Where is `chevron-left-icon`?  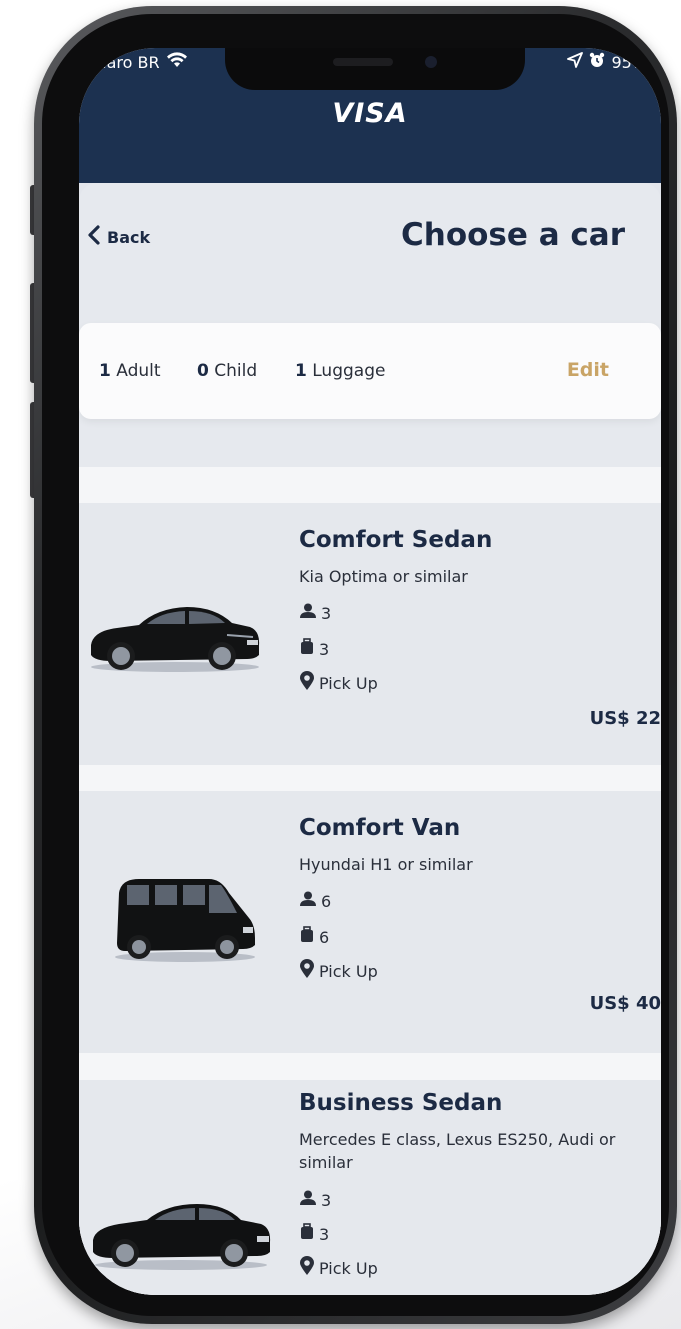
chevron-left-icon is located at coordinates (94, 237).